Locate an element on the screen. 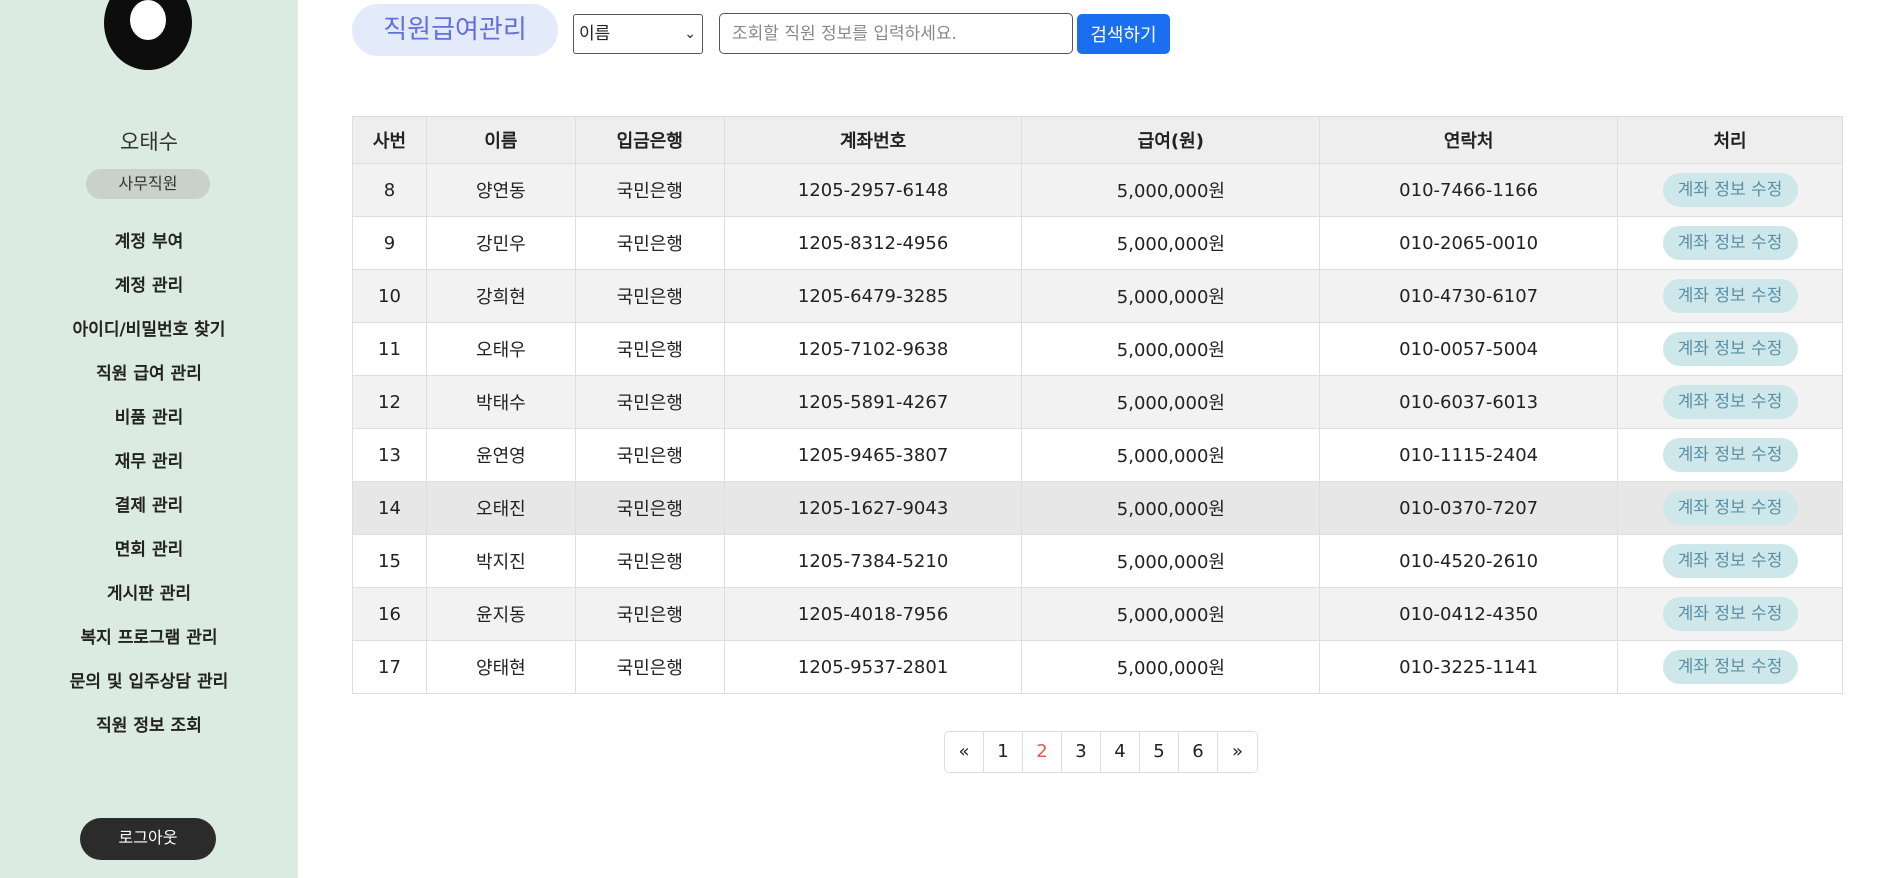 This screenshot has height=878, width=1895. pagination-page-3: 3 is located at coordinates (1081, 752).